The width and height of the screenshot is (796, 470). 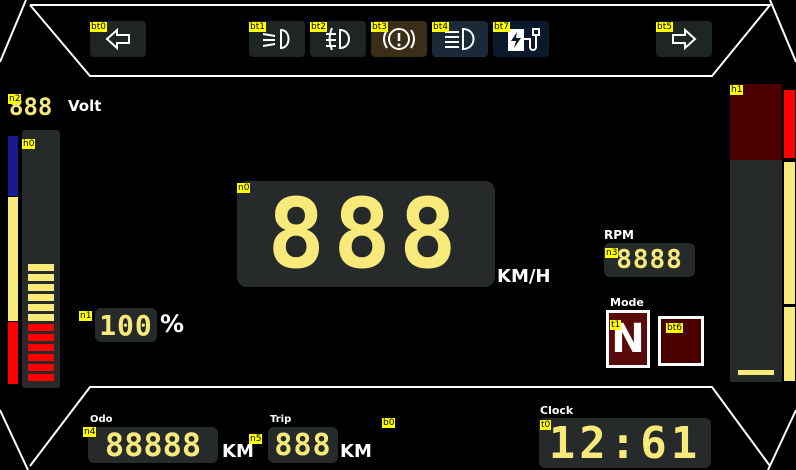 What do you see at coordinates (627, 302) in the screenshot?
I see `mode-label: Mode` at bounding box center [627, 302].